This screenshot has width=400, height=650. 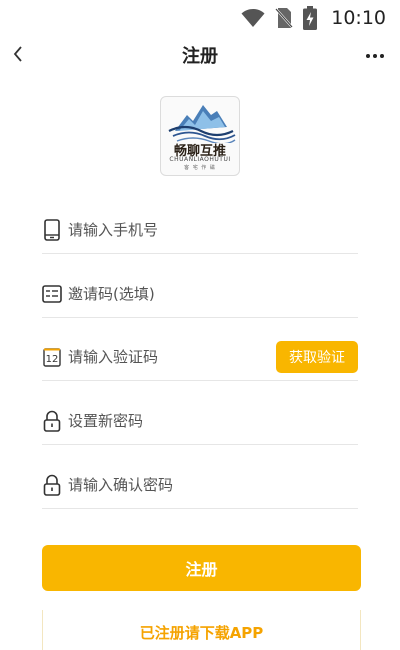 I want to click on logo-tagline: 客 宅 作 磁, so click(x=200, y=168).